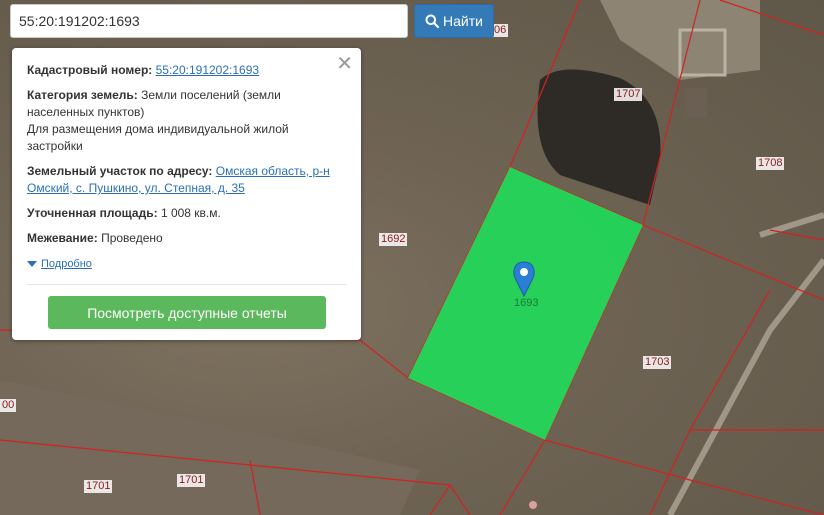 The width and height of the screenshot is (824, 515). I want to click on road, so click(745, 363).